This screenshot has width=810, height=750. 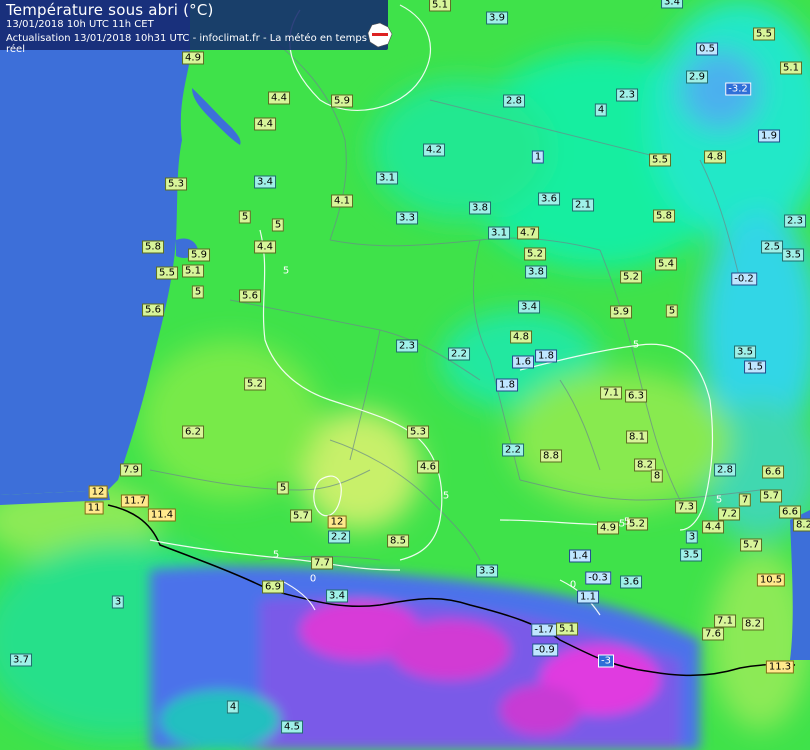 What do you see at coordinates (692, 537) in the screenshot?
I see `station-temperature-label: 3` at bounding box center [692, 537].